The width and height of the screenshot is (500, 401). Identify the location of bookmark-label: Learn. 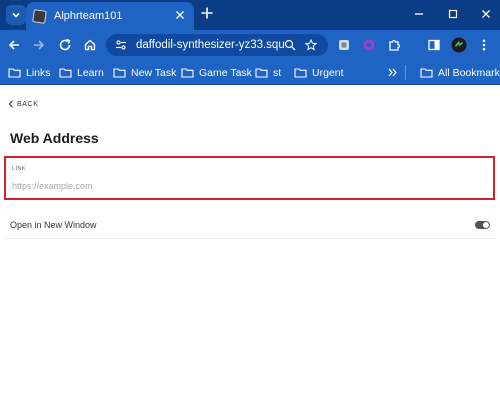
(90, 72).